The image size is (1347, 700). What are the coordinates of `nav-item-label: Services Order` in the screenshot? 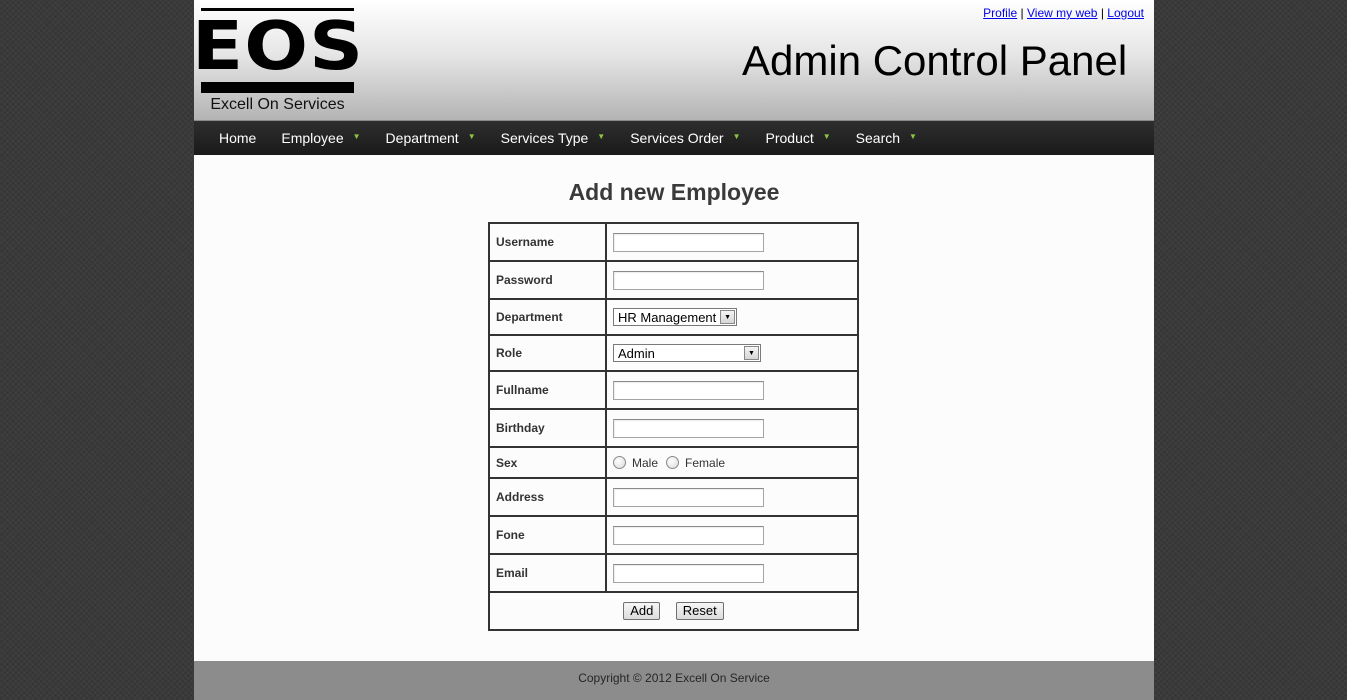 It's located at (677, 138).